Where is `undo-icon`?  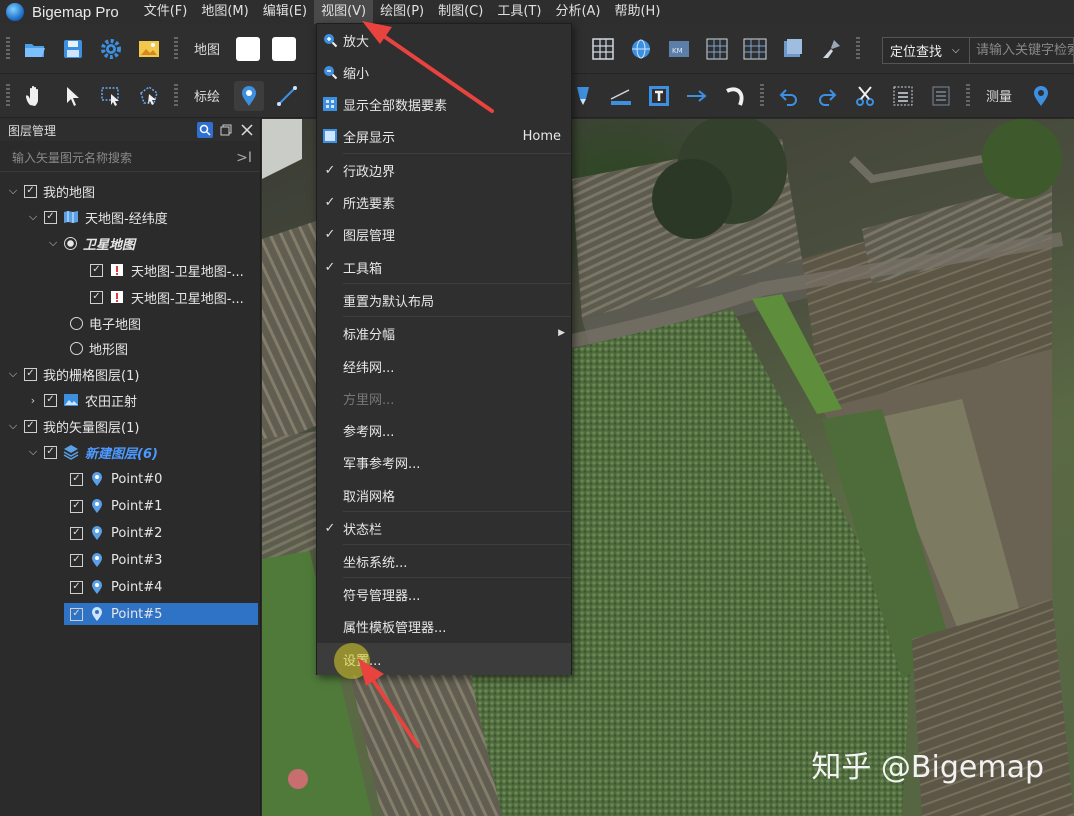 undo-icon is located at coordinates (789, 96).